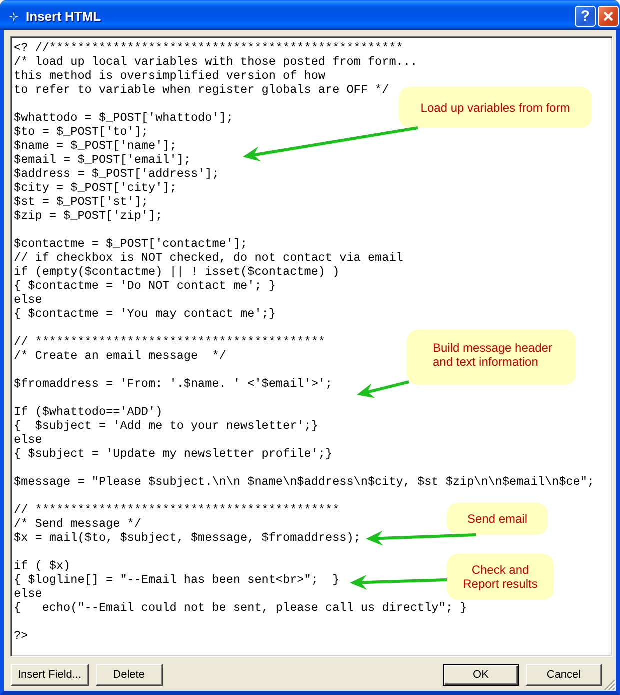  Describe the element at coordinates (585, 16) in the screenshot. I see `help-button: ?` at that location.